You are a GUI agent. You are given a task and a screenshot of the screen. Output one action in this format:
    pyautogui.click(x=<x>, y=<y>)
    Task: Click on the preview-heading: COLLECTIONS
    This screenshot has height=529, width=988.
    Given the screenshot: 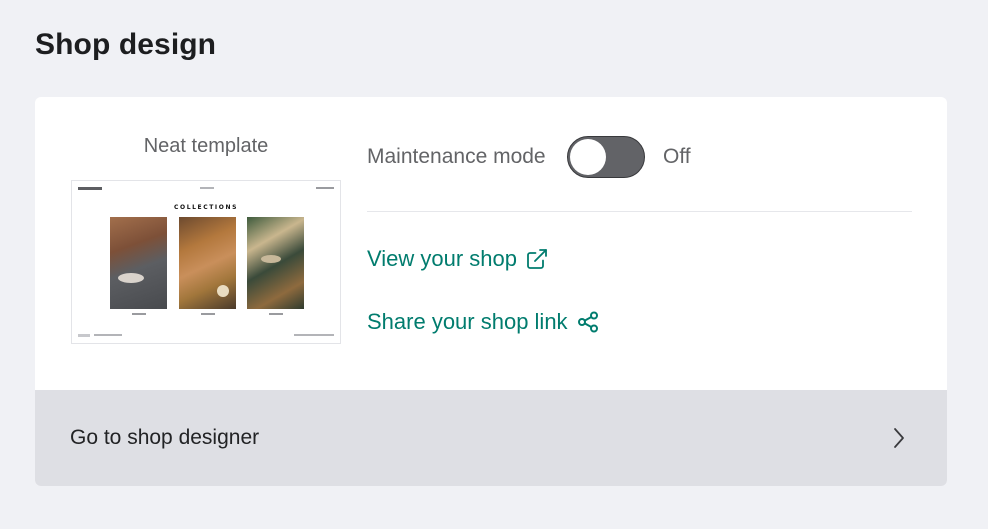 What is the action you would take?
    pyautogui.click(x=206, y=207)
    